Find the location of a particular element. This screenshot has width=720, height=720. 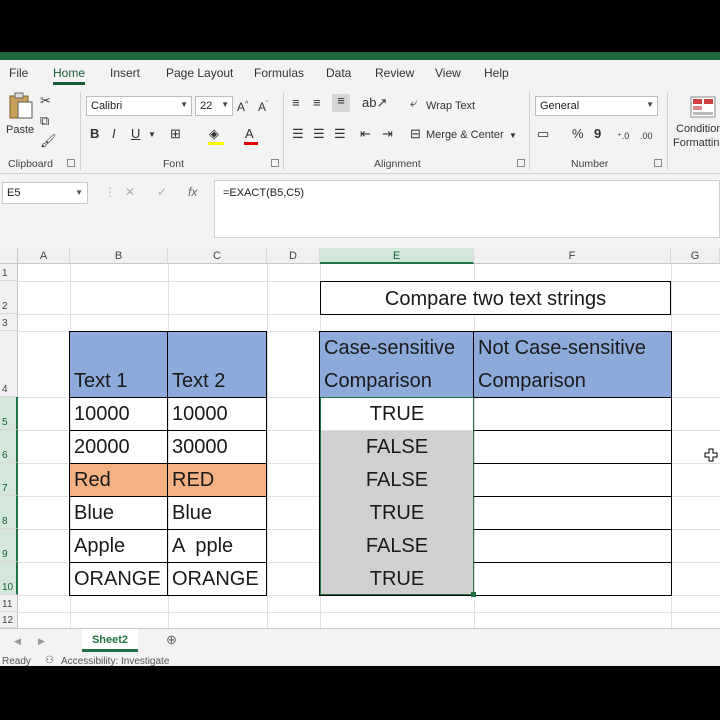

wrap-text-button: Wrap Text is located at coordinates (450, 106).